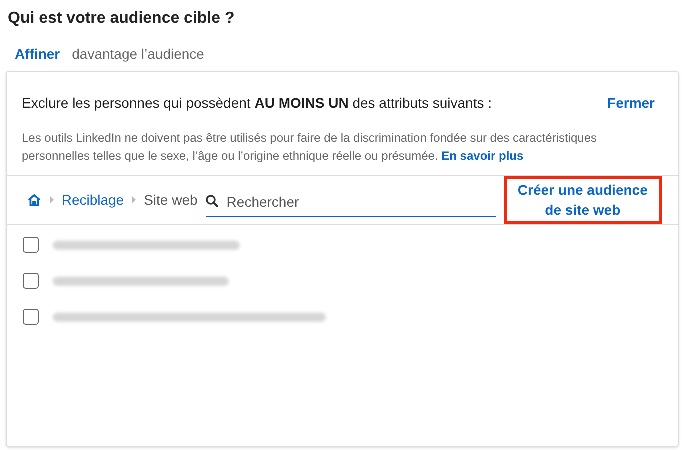 The height and width of the screenshot is (450, 691). Describe the element at coordinates (483, 156) in the screenshot. I see `learn-more-link: En savoir plus` at that location.